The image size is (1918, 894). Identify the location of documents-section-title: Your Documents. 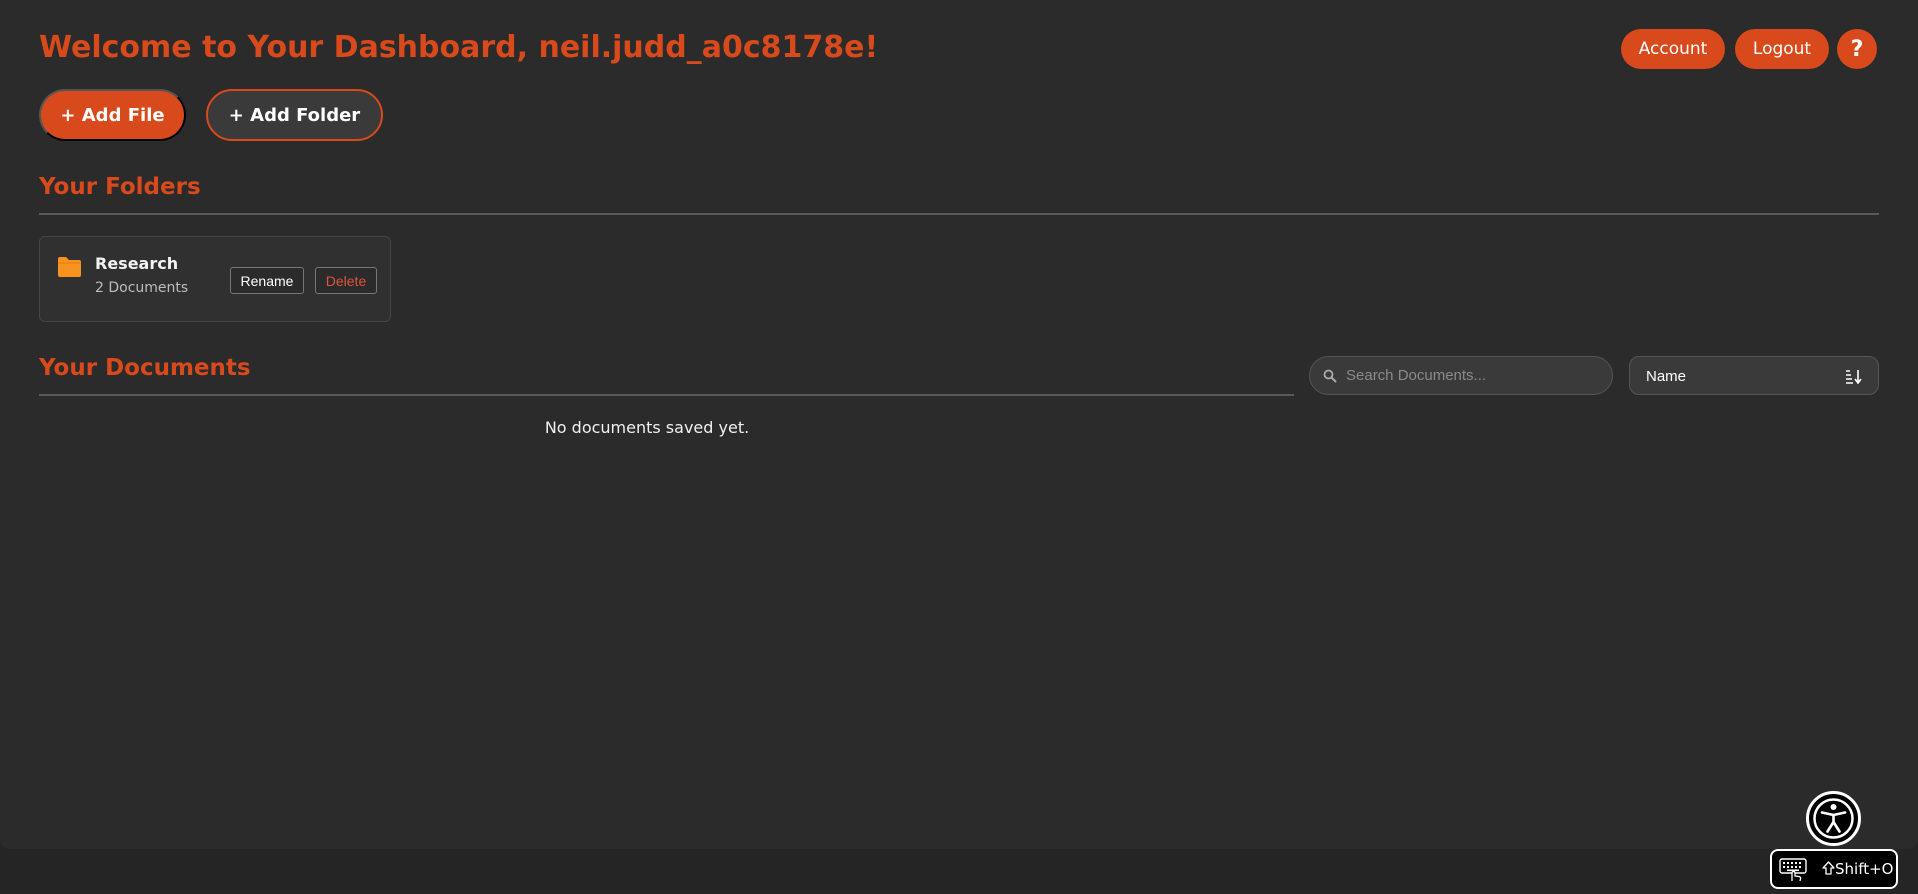
(145, 368).